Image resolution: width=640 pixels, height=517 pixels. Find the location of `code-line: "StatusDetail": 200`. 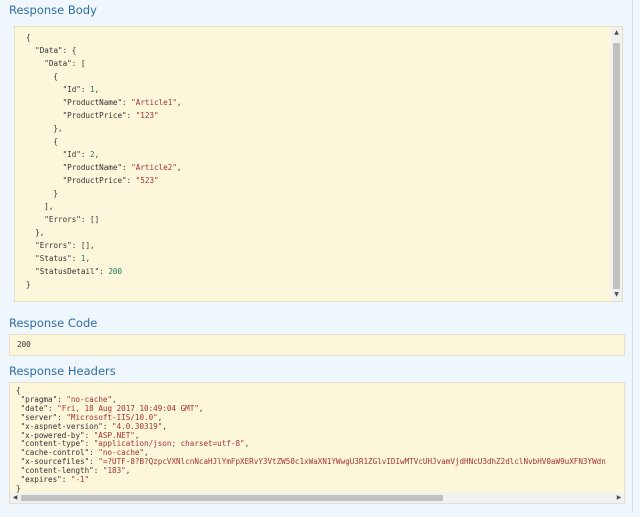

code-line: "StatusDetail": 200 is located at coordinates (79, 271).